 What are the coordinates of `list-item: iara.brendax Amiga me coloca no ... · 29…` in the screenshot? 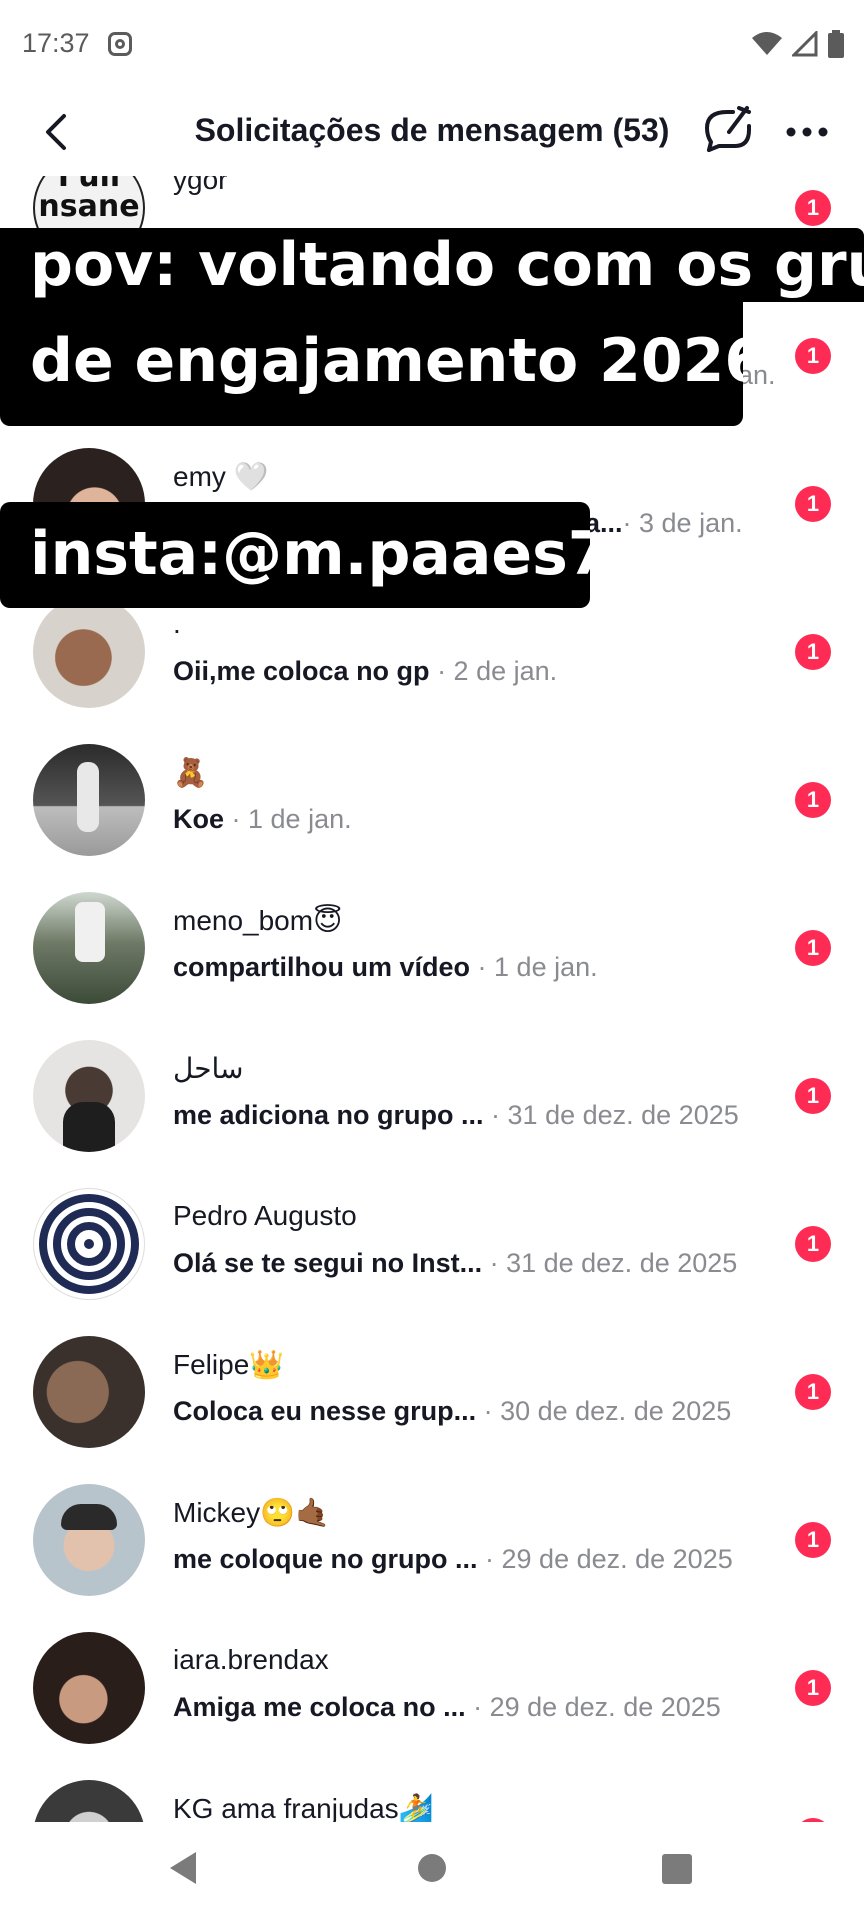 It's located at (432, 1688).